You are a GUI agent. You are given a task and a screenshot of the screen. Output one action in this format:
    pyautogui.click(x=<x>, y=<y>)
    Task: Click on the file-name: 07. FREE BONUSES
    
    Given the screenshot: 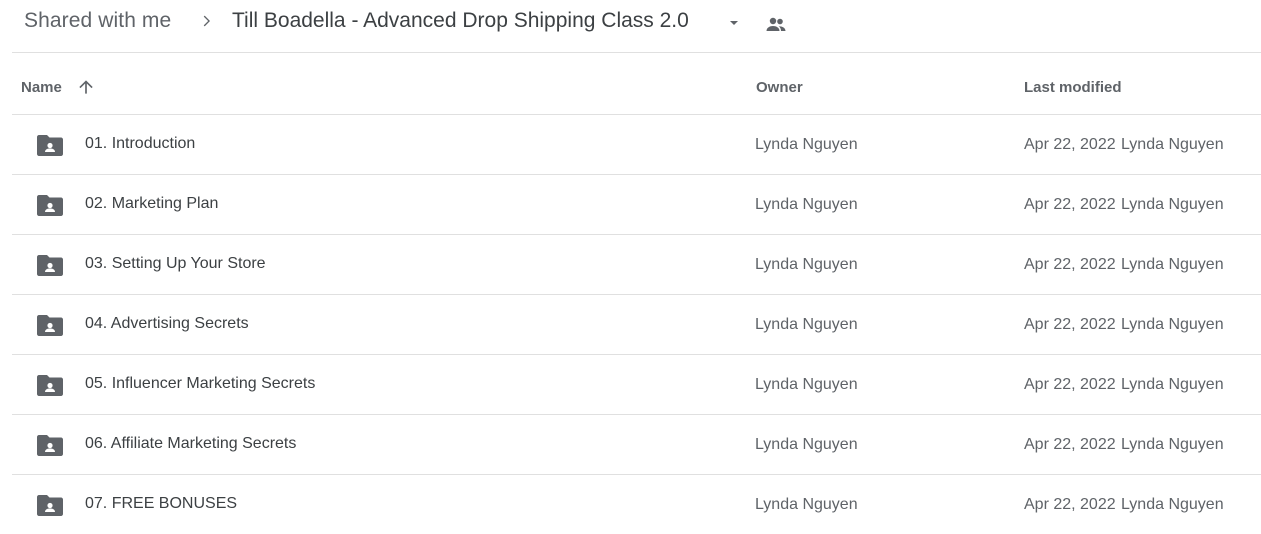 What is the action you would take?
    pyautogui.click(x=161, y=503)
    